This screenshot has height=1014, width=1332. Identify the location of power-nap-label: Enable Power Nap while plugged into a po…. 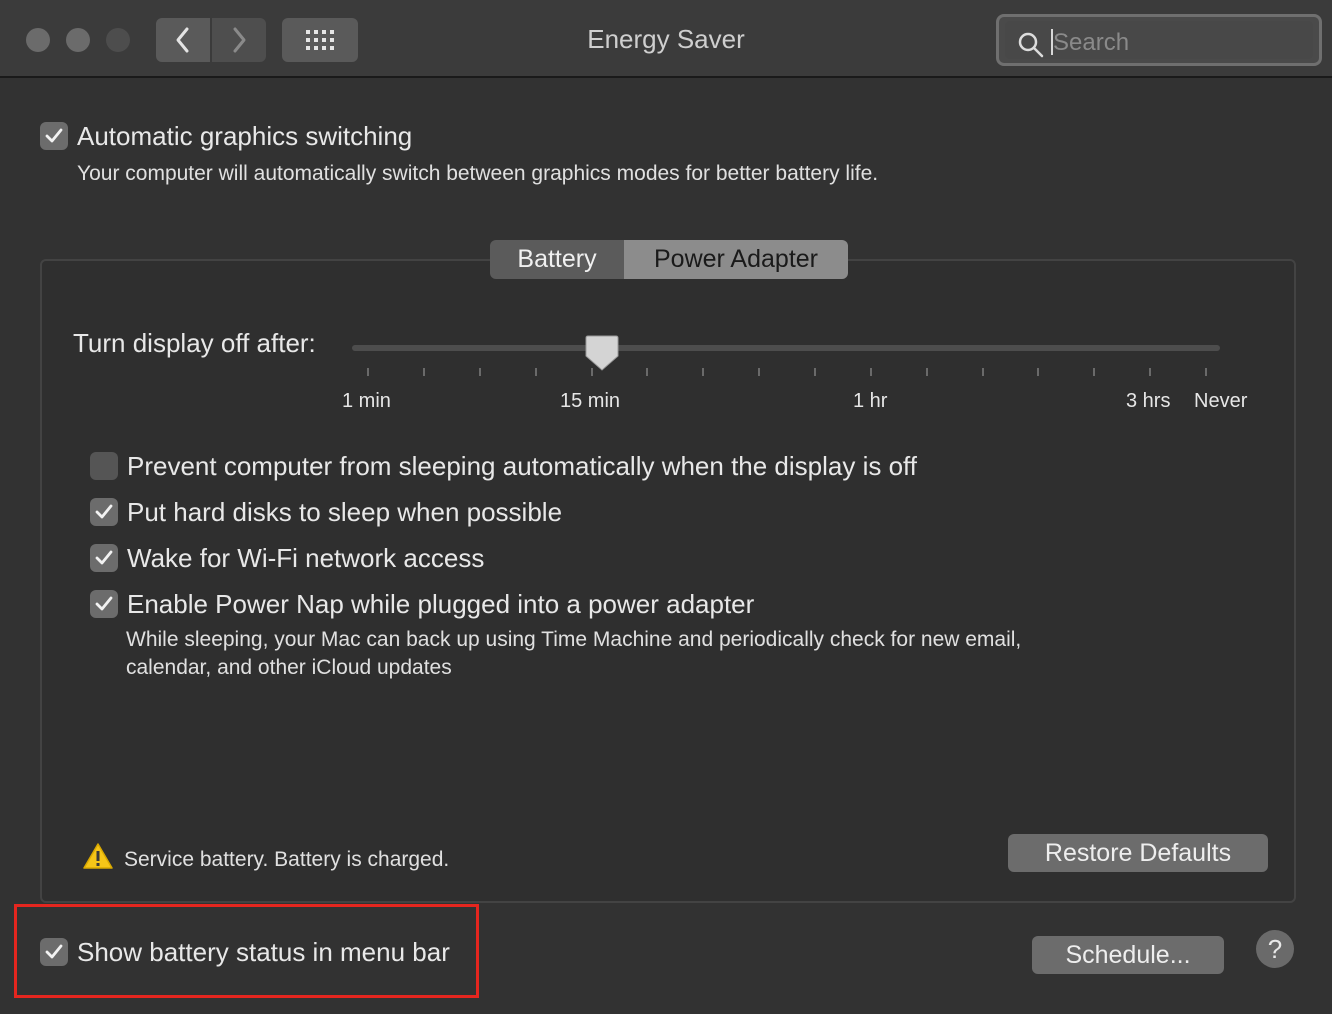
(441, 604).